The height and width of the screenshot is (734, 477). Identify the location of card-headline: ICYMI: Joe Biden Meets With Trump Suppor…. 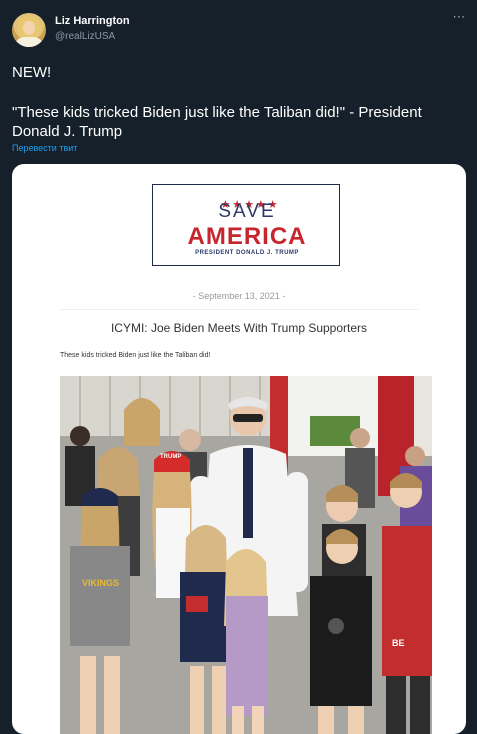
(239, 328).